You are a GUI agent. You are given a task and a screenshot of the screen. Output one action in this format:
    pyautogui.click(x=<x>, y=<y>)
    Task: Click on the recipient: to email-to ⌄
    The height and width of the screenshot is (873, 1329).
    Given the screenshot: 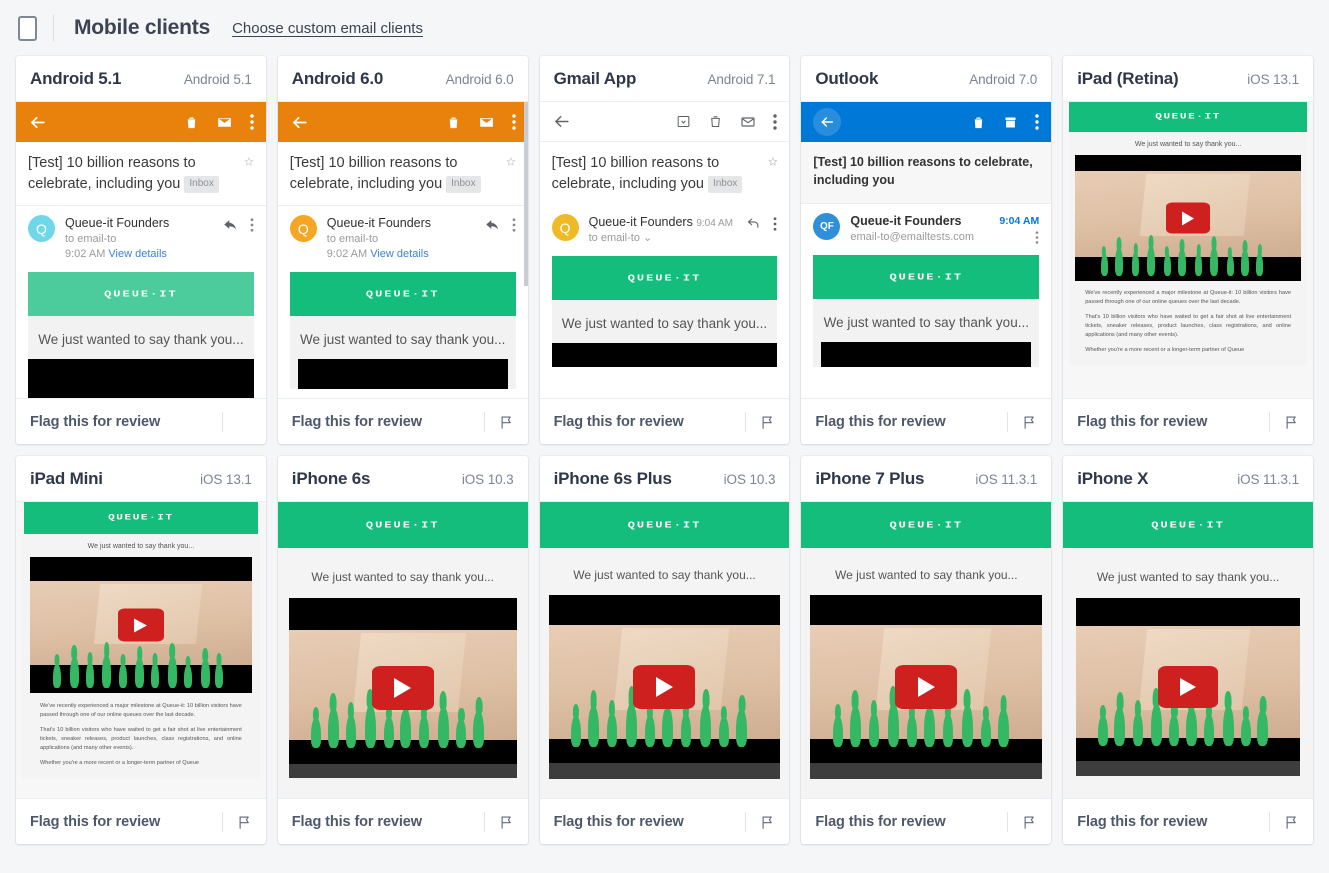 What is the action you would take?
    pyautogui.click(x=663, y=238)
    